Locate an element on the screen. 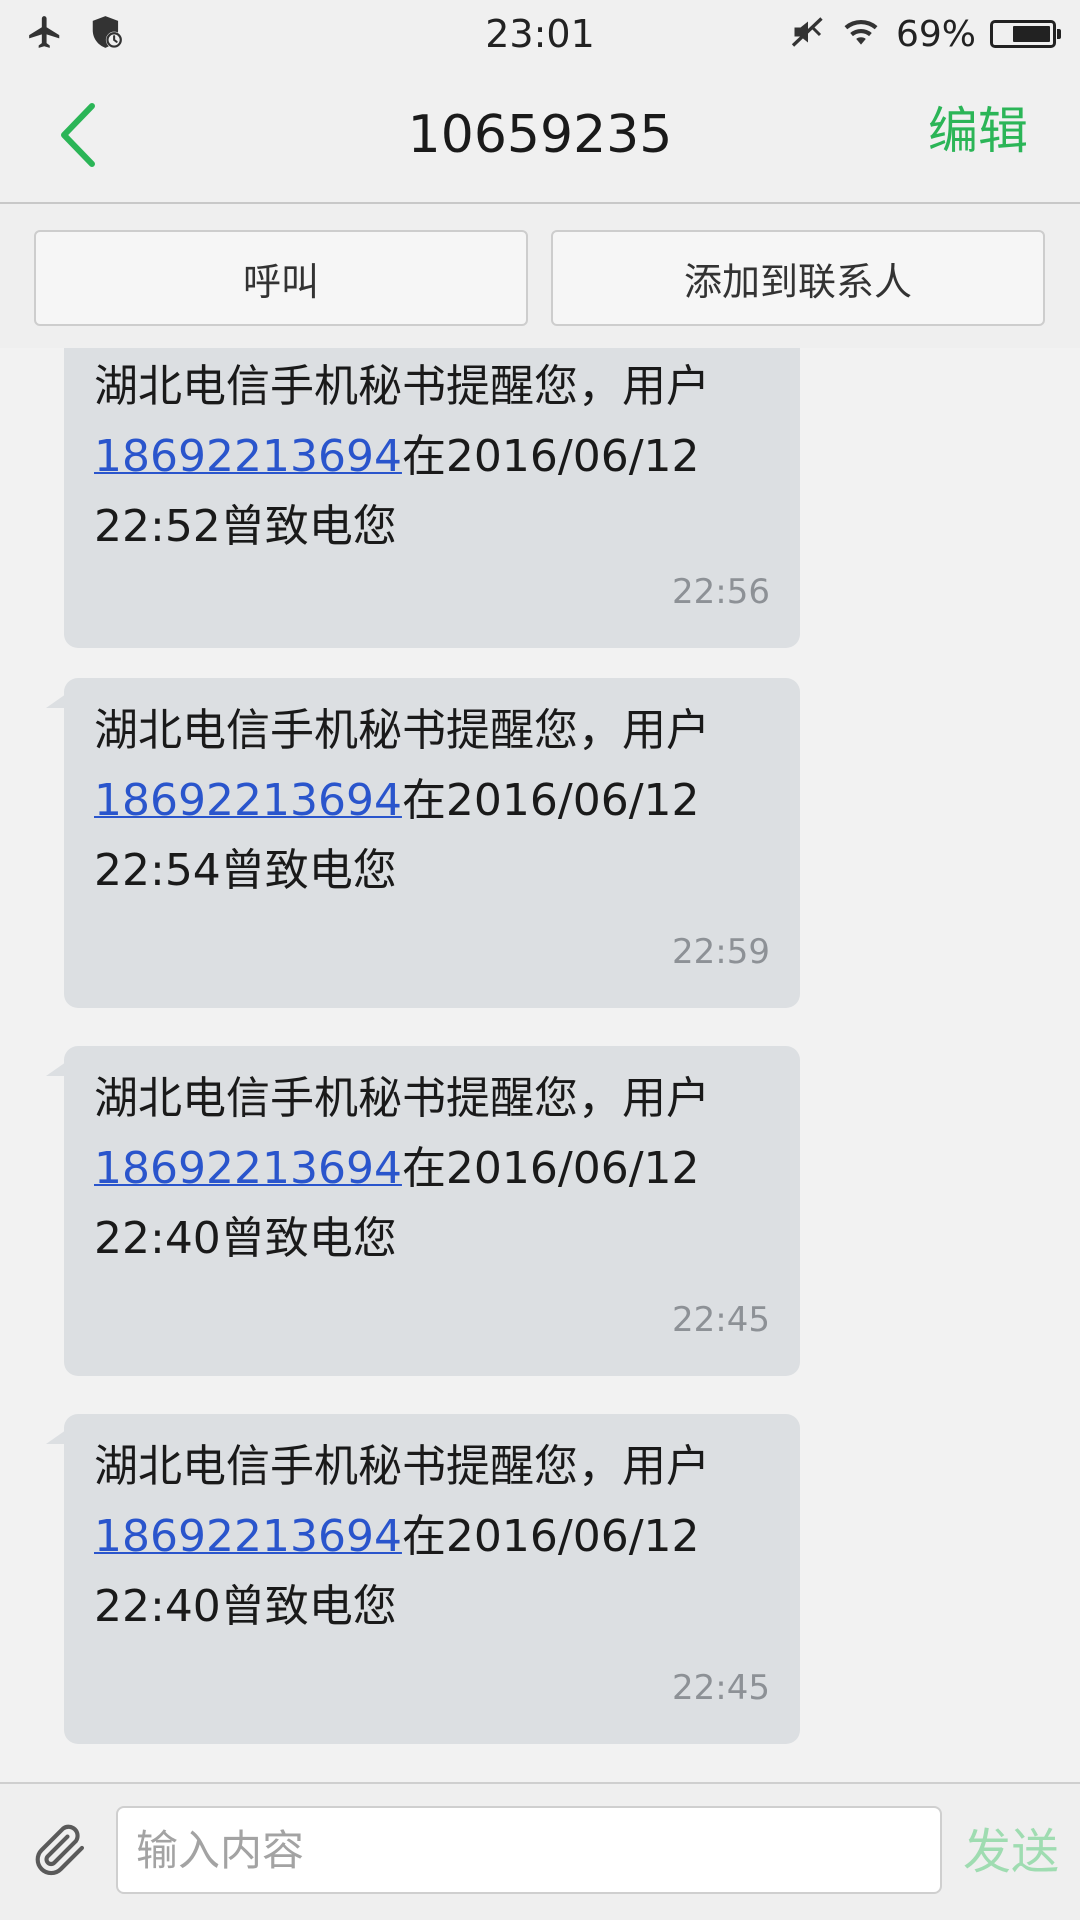 The height and width of the screenshot is (1920, 1080). chevron-left-icon is located at coordinates (78, 137).